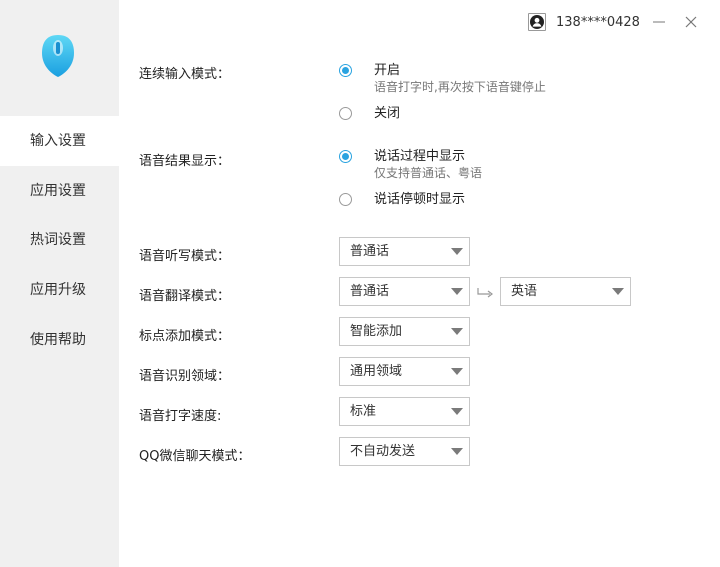 This screenshot has width=720, height=567. Describe the element at coordinates (345, 113) in the screenshot. I see `radio-continuous-off` at that location.